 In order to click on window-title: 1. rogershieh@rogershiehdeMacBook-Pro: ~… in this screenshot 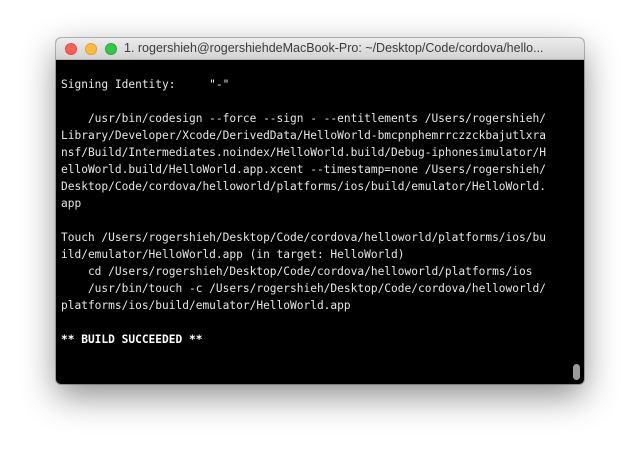, I will do `click(334, 48)`.